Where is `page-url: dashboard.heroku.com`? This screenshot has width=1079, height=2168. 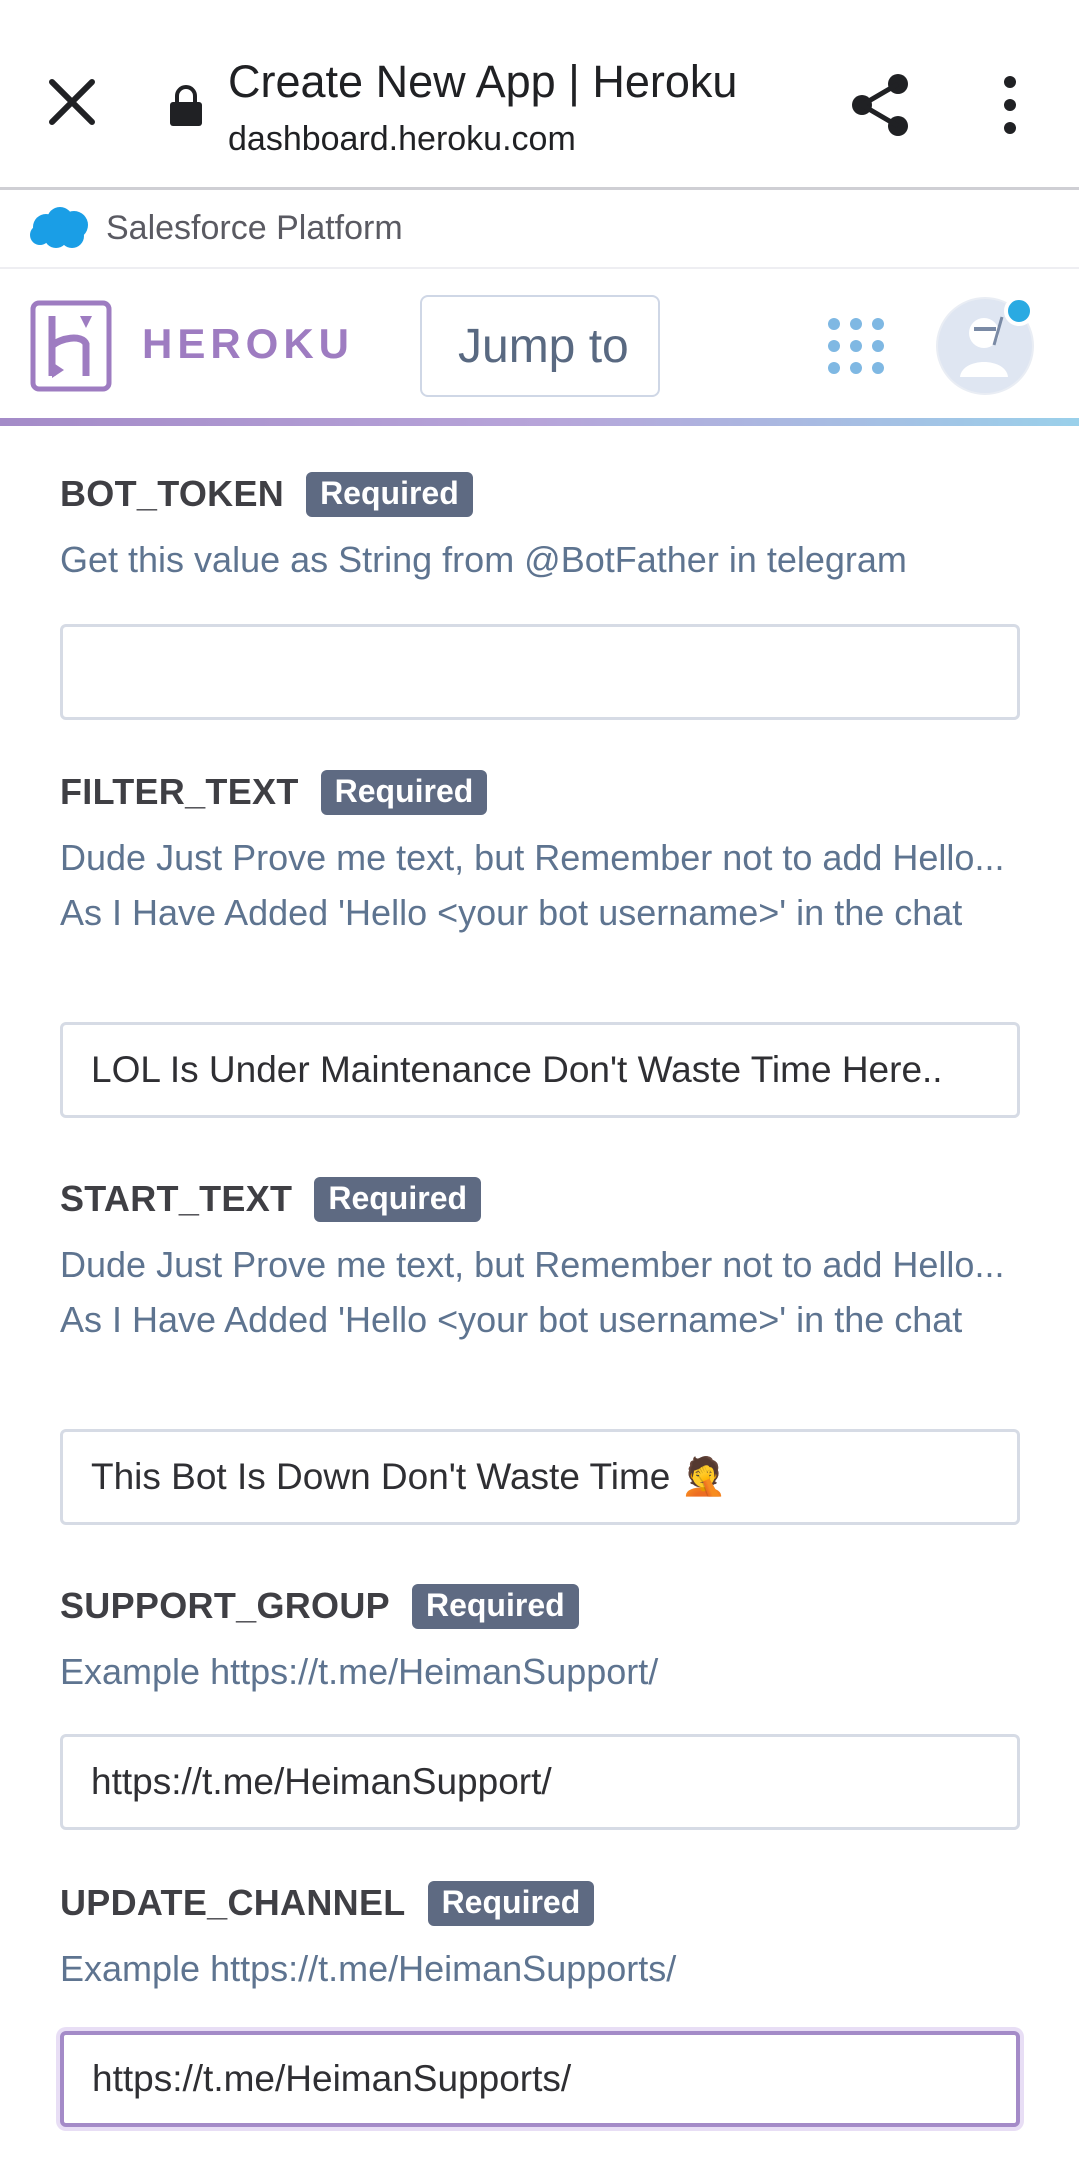
page-url: dashboard.heroku.com is located at coordinates (402, 139).